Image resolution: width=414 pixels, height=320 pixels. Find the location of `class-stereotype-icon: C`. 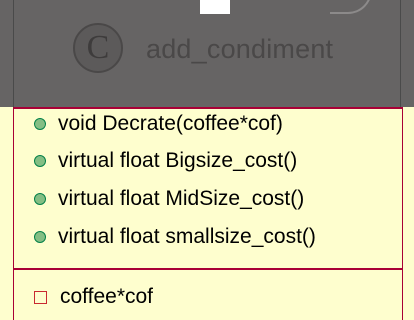

class-stereotype-icon: C is located at coordinates (98, 48).